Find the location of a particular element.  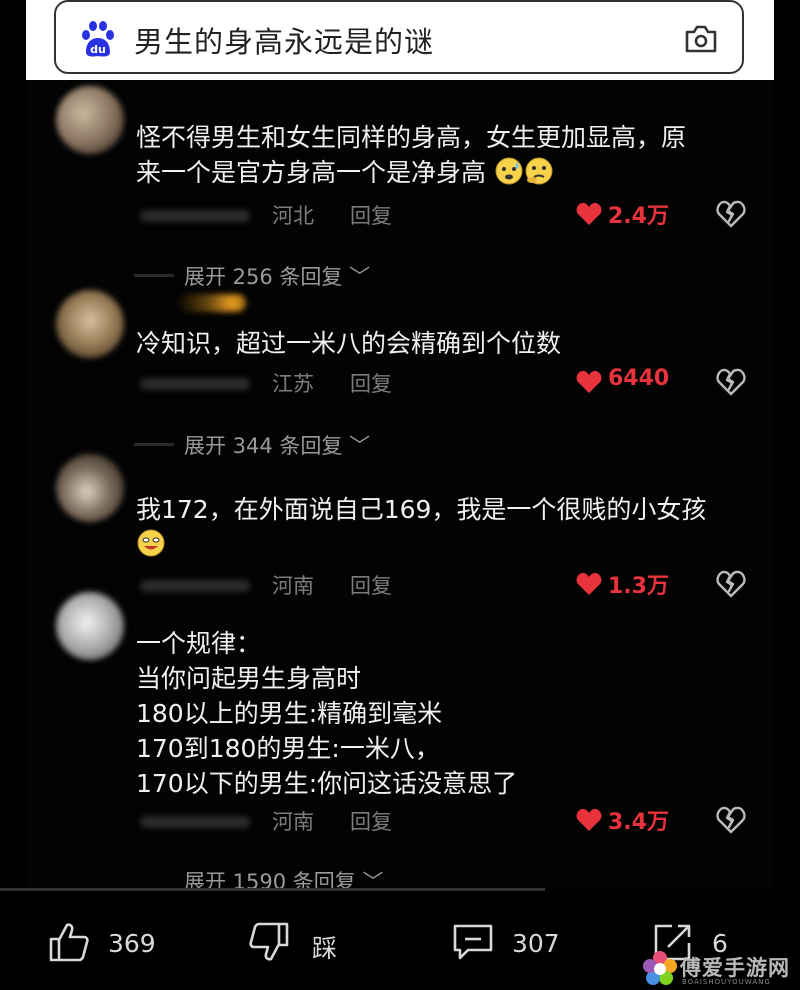

like-count: 3.4万 is located at coordinates (638, 822).